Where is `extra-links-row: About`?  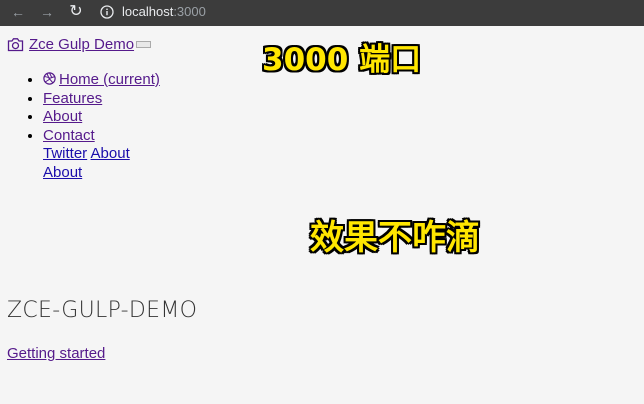 extra-links-row: About is located at coordinates (62, 173).